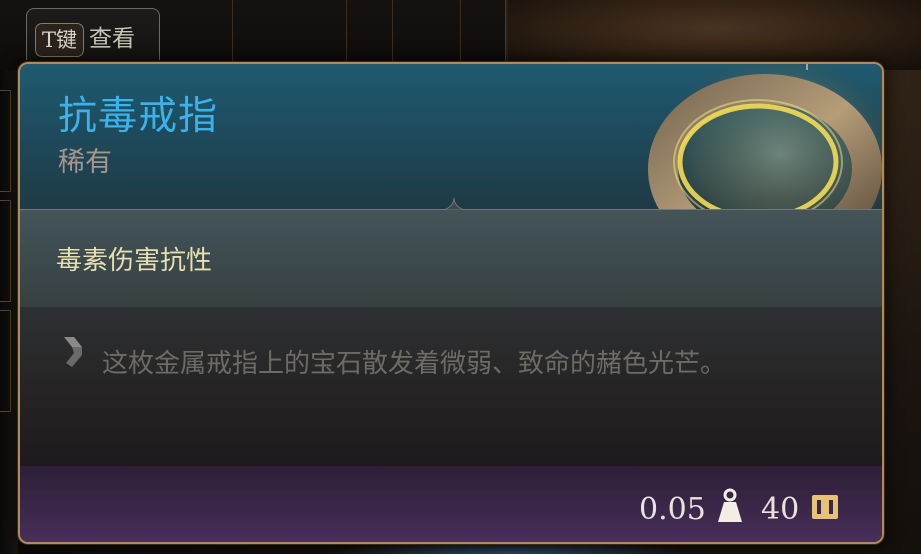 This screenshot has height=554, width=921. I want to click on background-left-strip, so click(9, 312).